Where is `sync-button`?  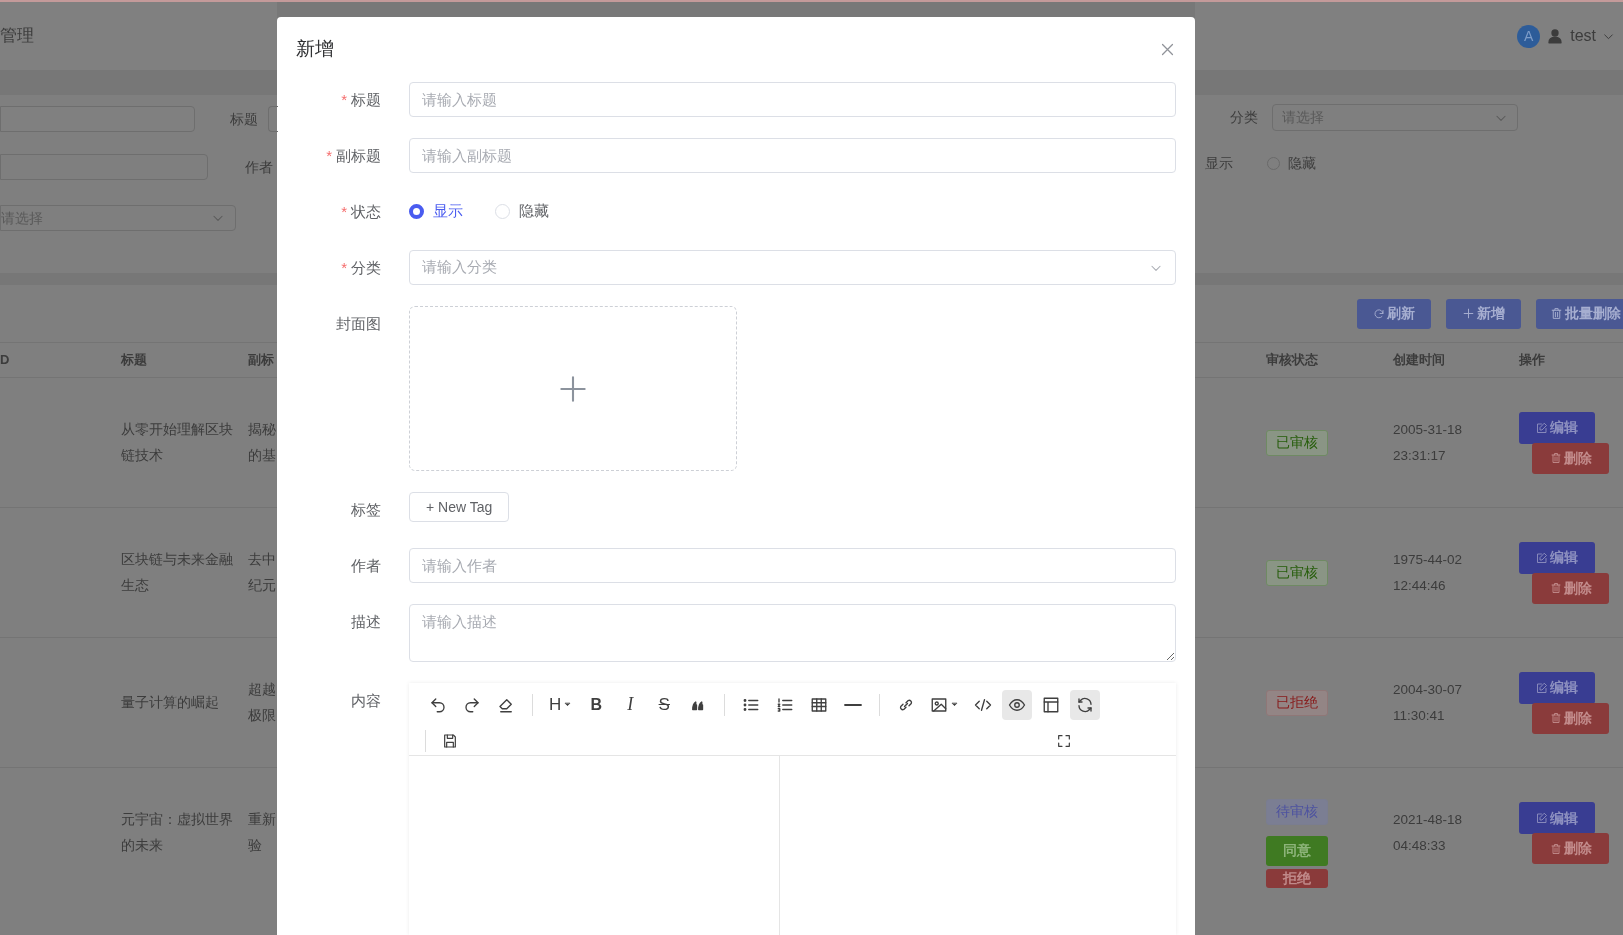 sync-button is located at coordinates (1085, 704).